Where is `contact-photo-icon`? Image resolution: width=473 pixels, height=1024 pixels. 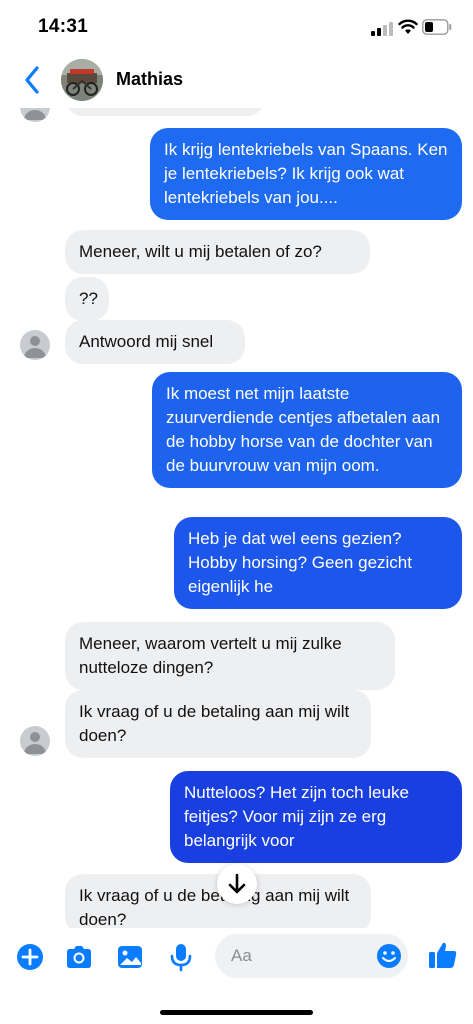 contact-photo-icon is located at coordinates (82, 80).